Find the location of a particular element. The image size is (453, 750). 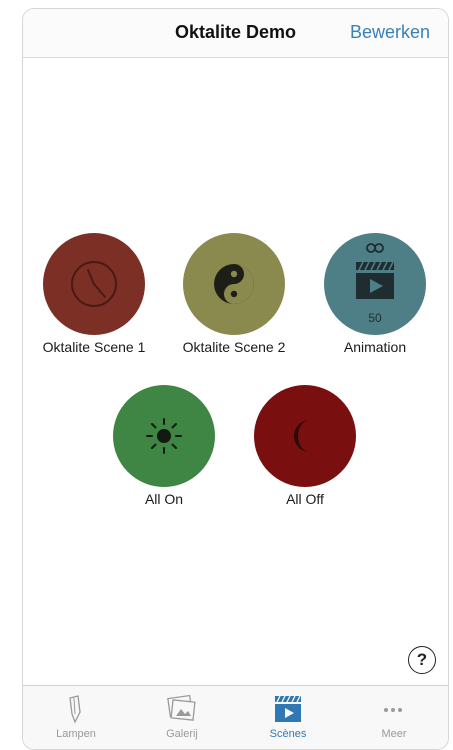

clock-icon is located at coordinates (94, 284).